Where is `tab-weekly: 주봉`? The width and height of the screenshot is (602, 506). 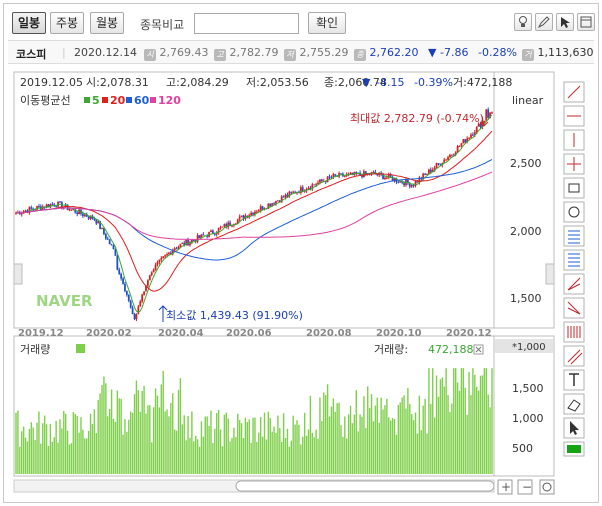
tab-weekly: 주봉 is located at coordinates (67, 23).